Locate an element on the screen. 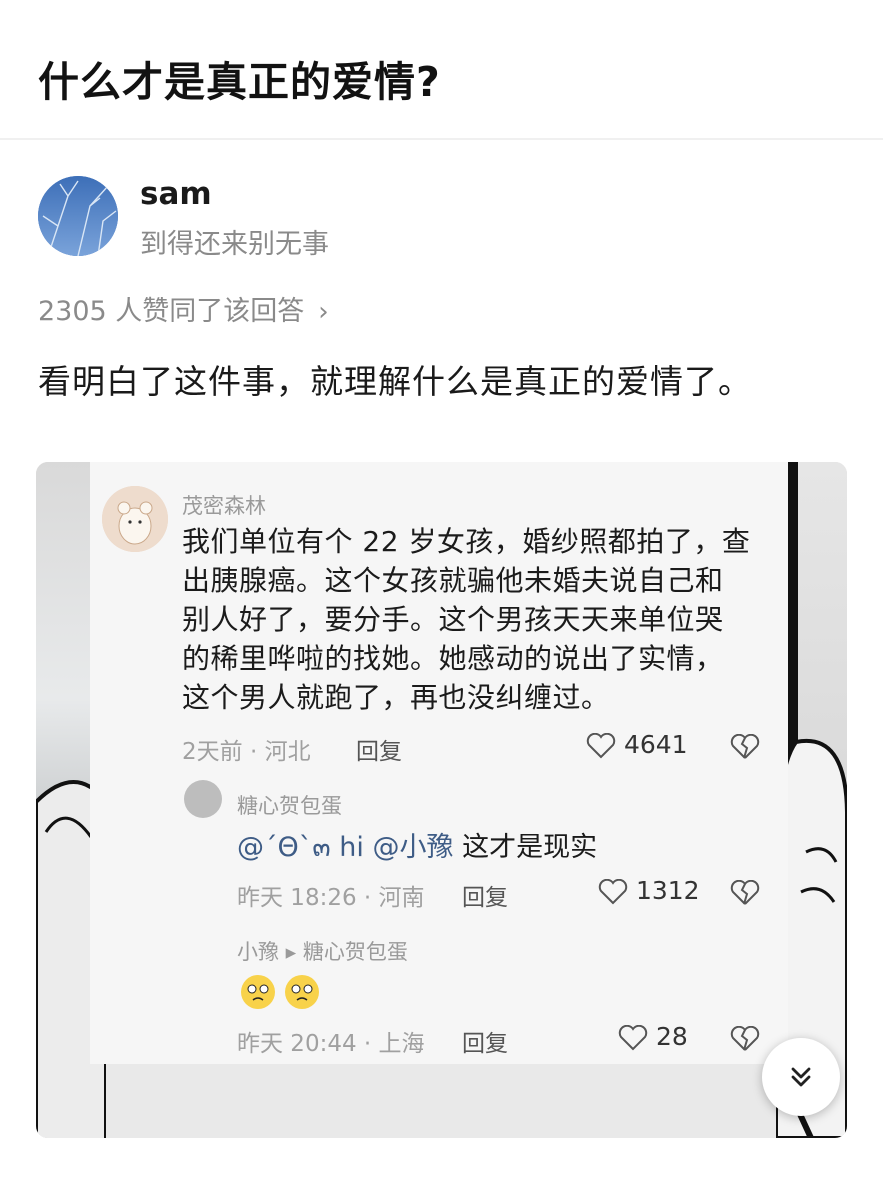 Image resolution: width=883 pixels, height=1200 pixels. double-chevron-down-icon is located at coordinates (801, 1077).